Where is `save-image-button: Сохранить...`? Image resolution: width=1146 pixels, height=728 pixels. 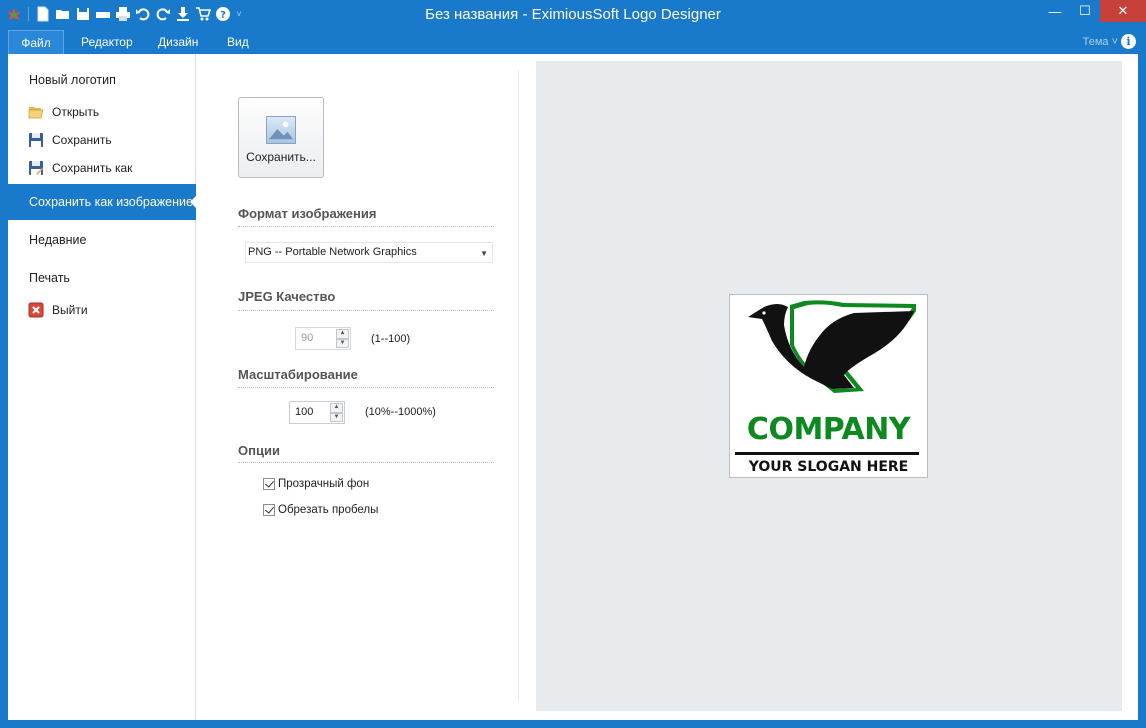
save-image-button: Сохранить... is located at coordinates (281, 137).